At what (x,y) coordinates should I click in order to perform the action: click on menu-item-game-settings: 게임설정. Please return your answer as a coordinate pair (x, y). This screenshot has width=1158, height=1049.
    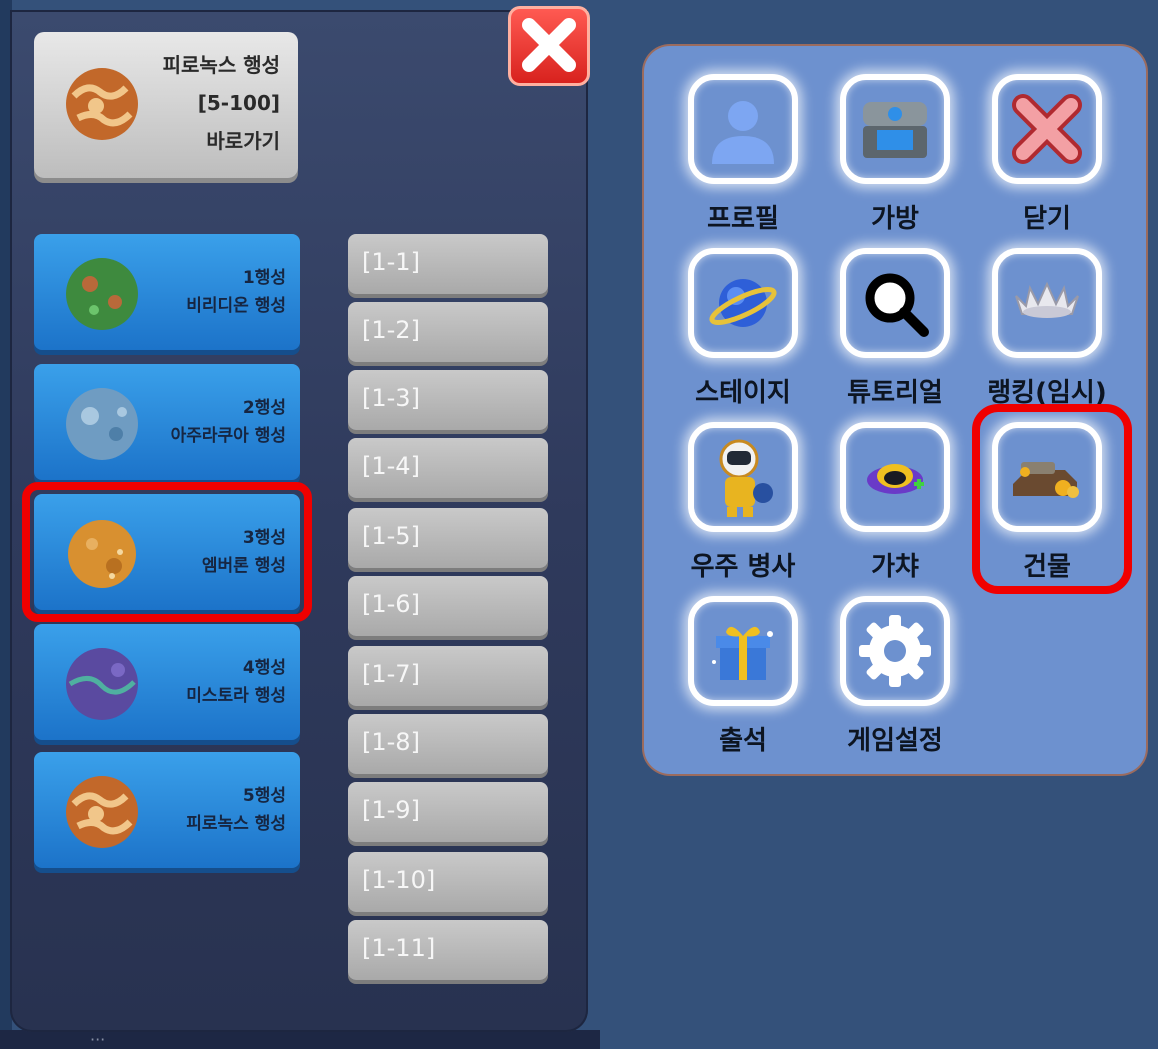
    Looking at the image, I should click on (895, 681).